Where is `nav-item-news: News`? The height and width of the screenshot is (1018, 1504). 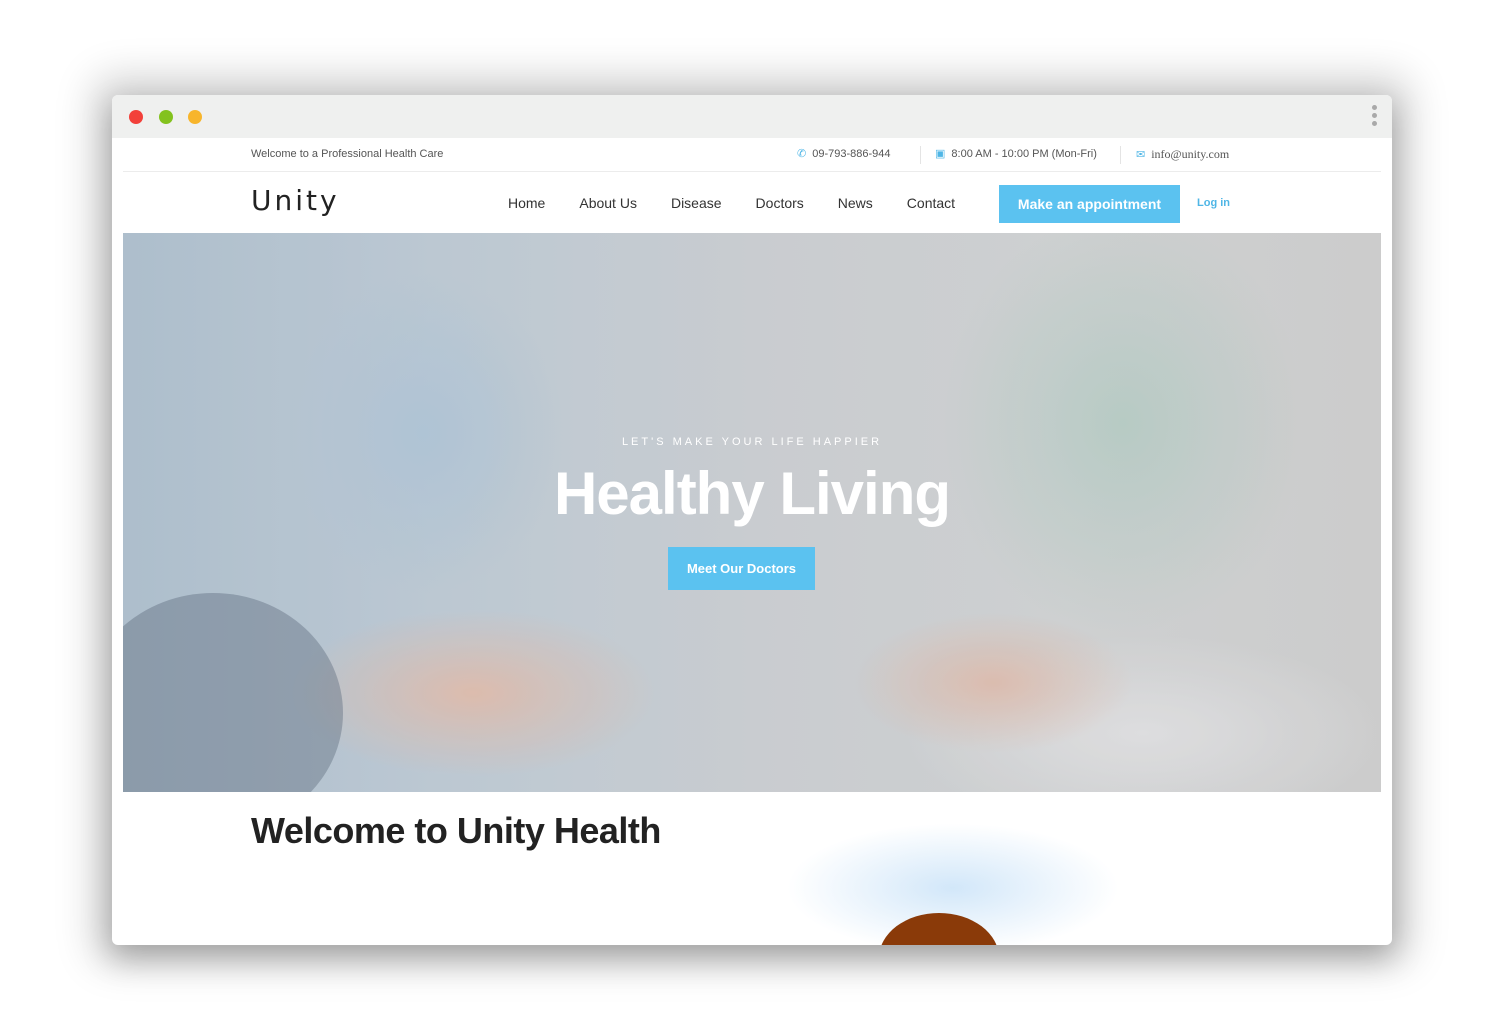
nav-item-news: News is located at coordinates (855, 203).